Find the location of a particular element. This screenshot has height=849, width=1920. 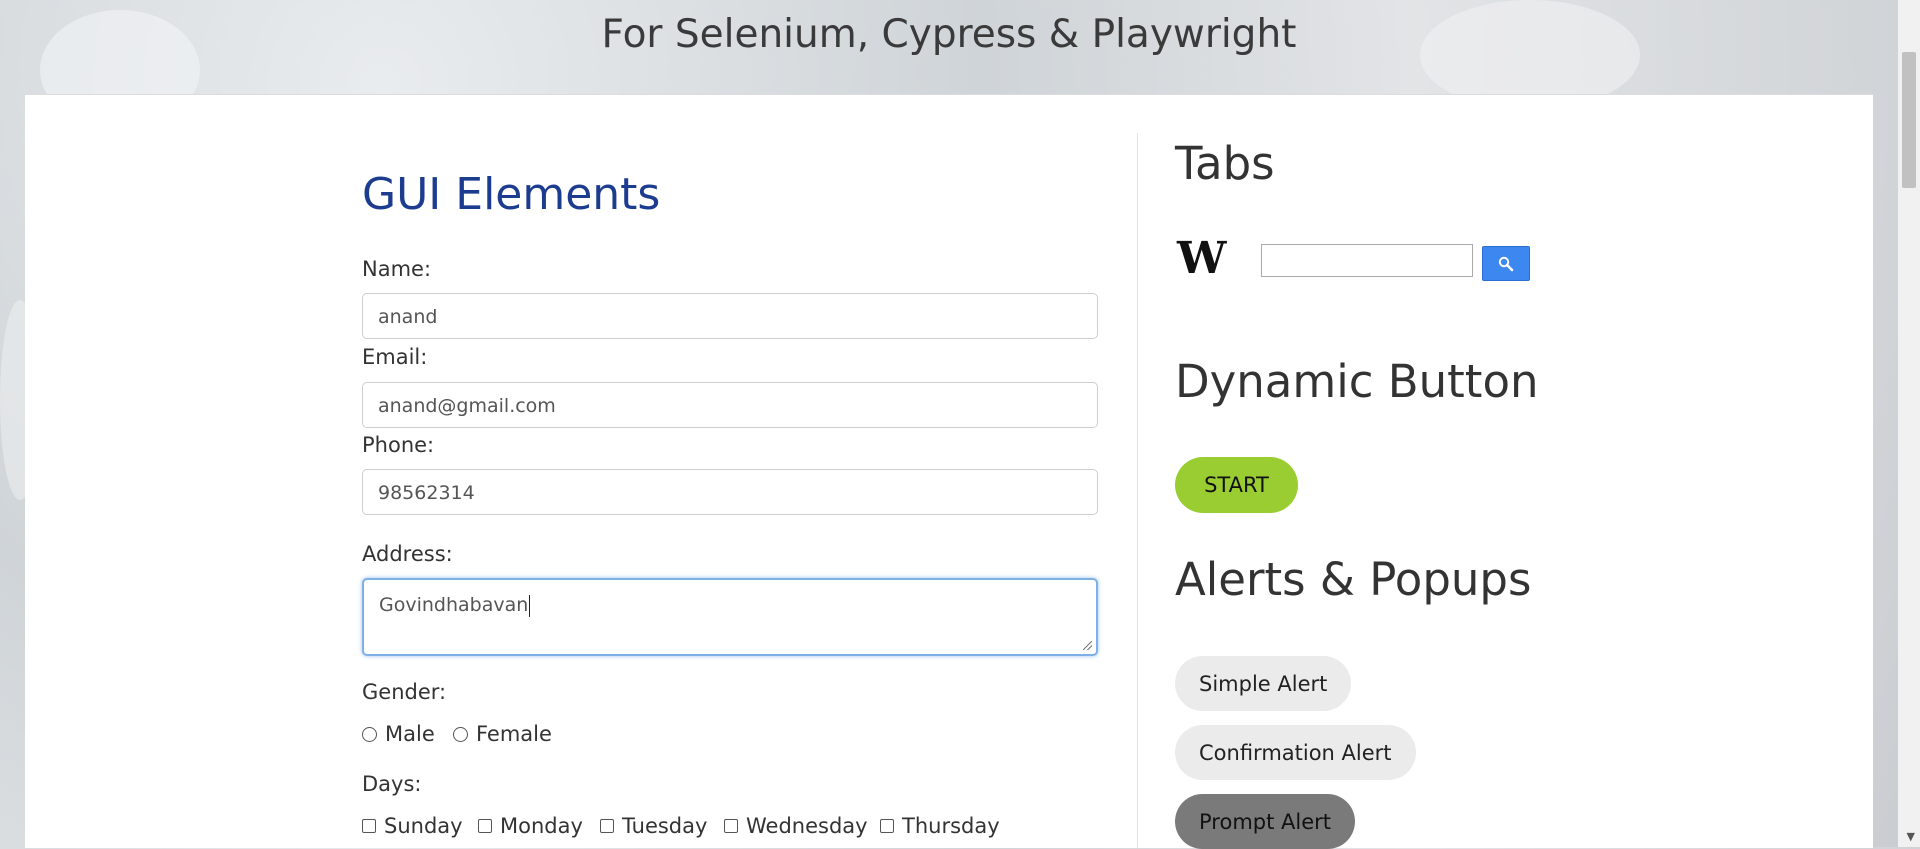

day-option-label: Tuesday is located at coordinates (665, 826).